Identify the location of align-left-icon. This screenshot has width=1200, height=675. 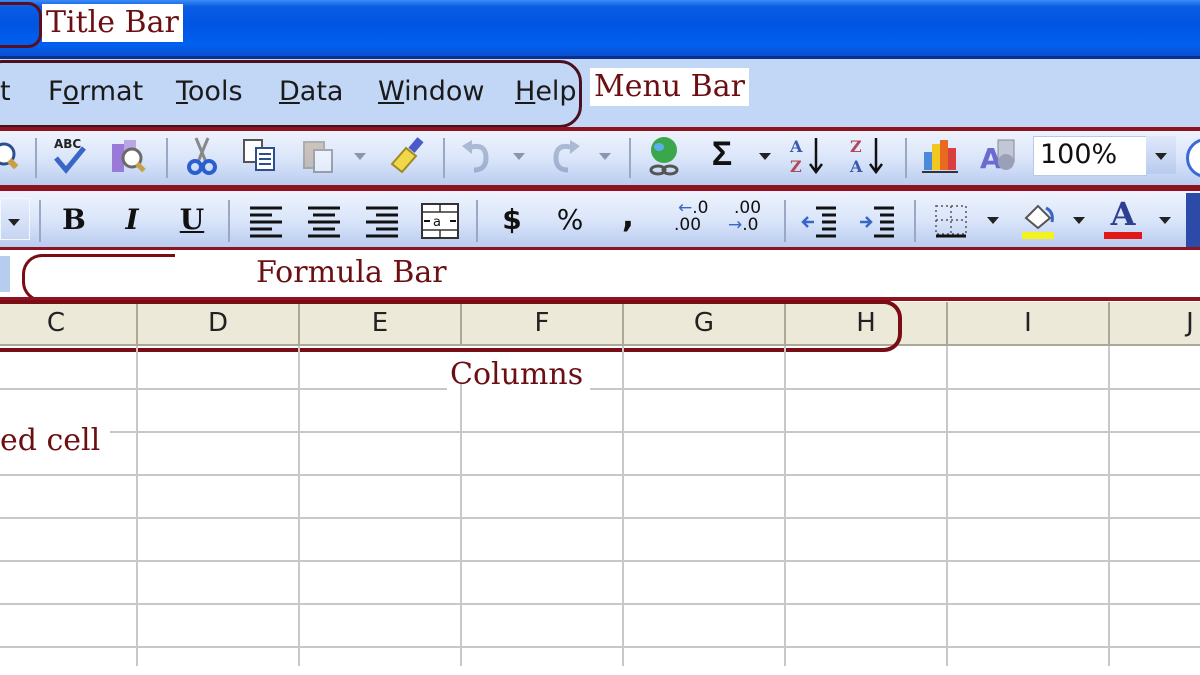
(266, 225).